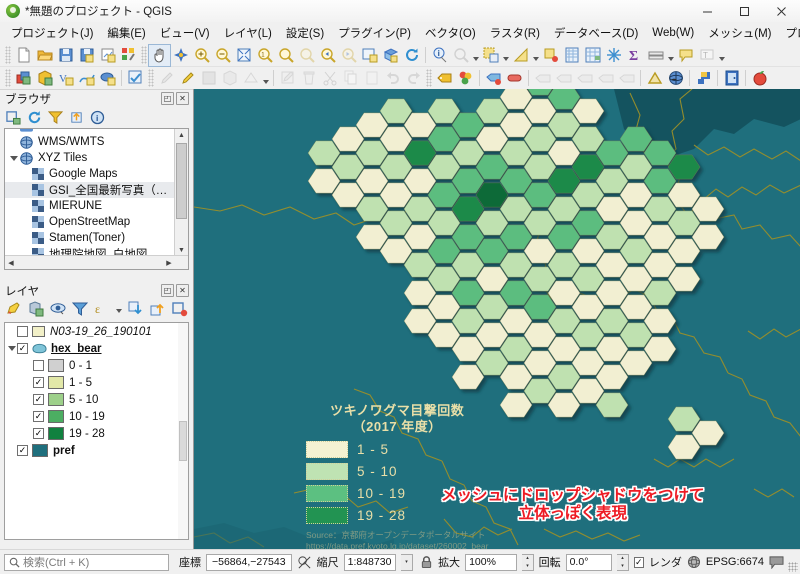 Image resolution: width=800 pixels, height=574 pixels. I want to click on sum-icon: Σ, so click(634, 55).